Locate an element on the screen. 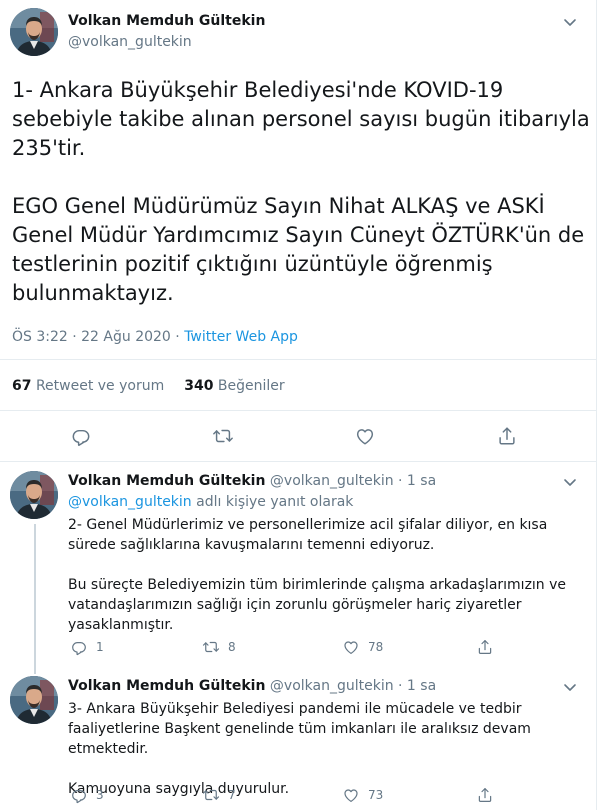 The height and width of the screenshot is (810, 600). like-count: 78 is located at coordinates (376, 647).